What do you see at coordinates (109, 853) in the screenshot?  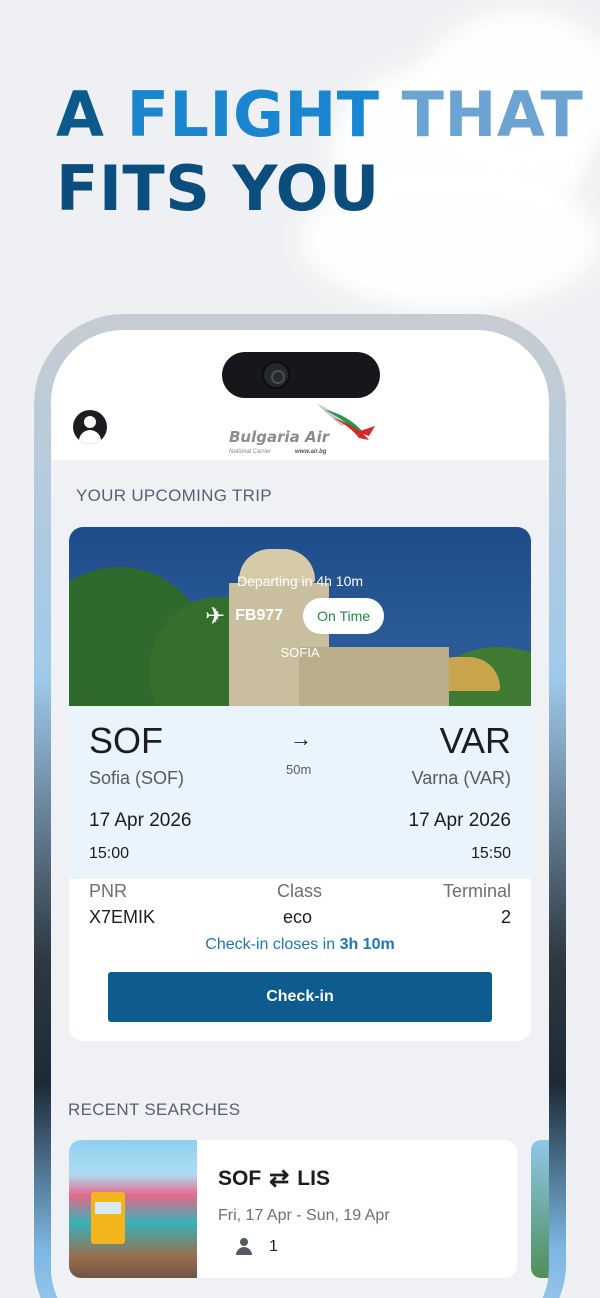 I see `departure-time: 15:00` at bounding box center [109, 853].